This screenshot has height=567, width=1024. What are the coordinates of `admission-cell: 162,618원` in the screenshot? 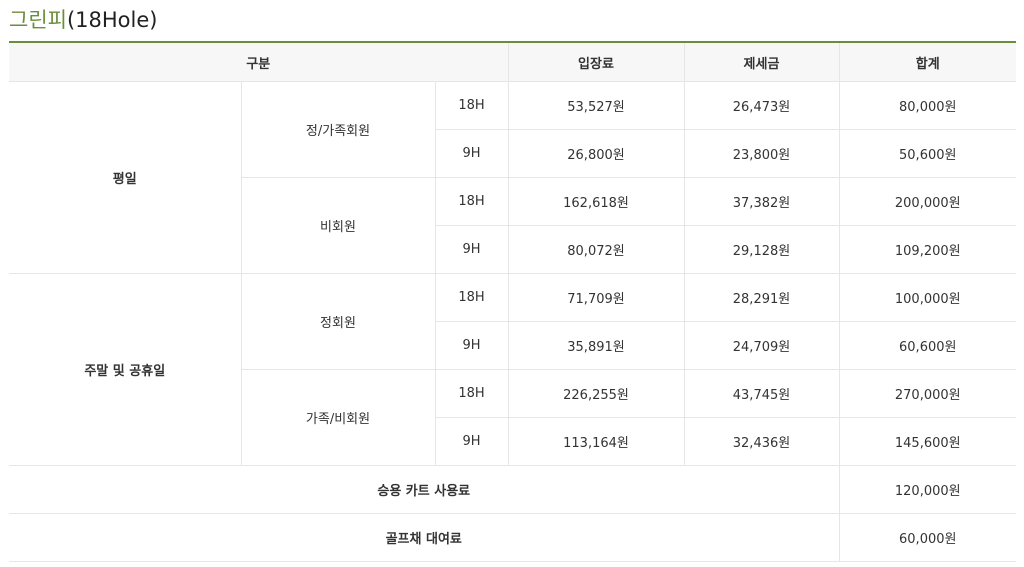 It's located at (596, 201).